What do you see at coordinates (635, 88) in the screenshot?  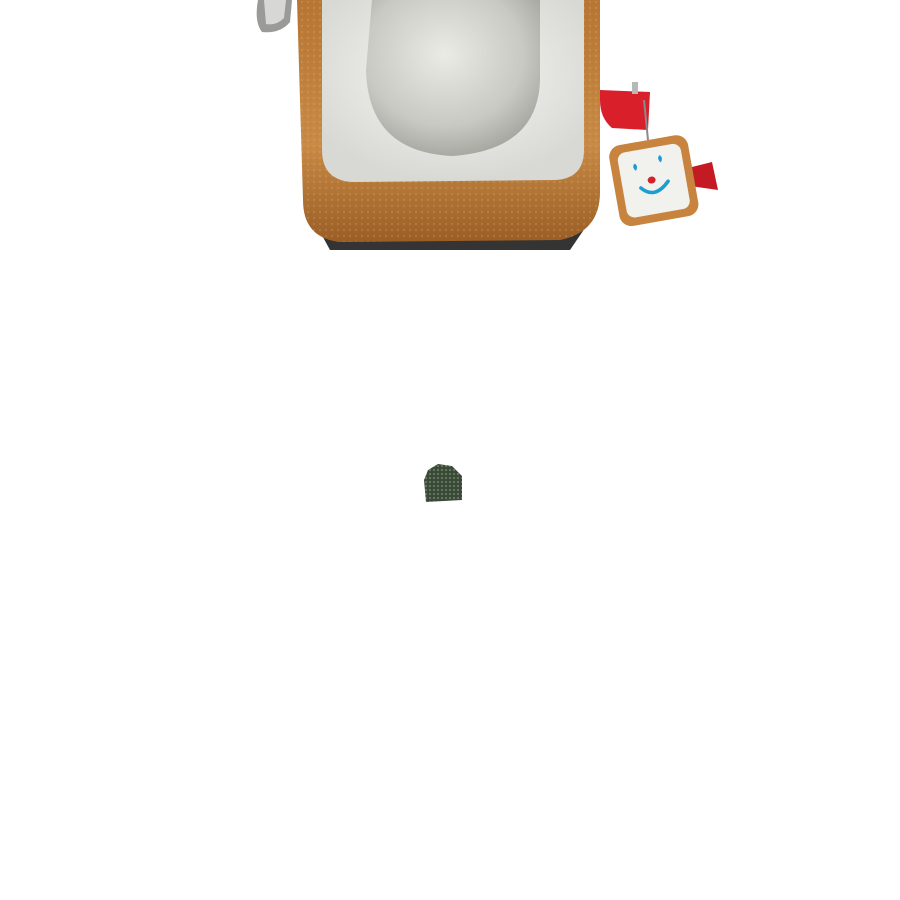 I see `ribbon-ring` at bounding box center [635, 88].